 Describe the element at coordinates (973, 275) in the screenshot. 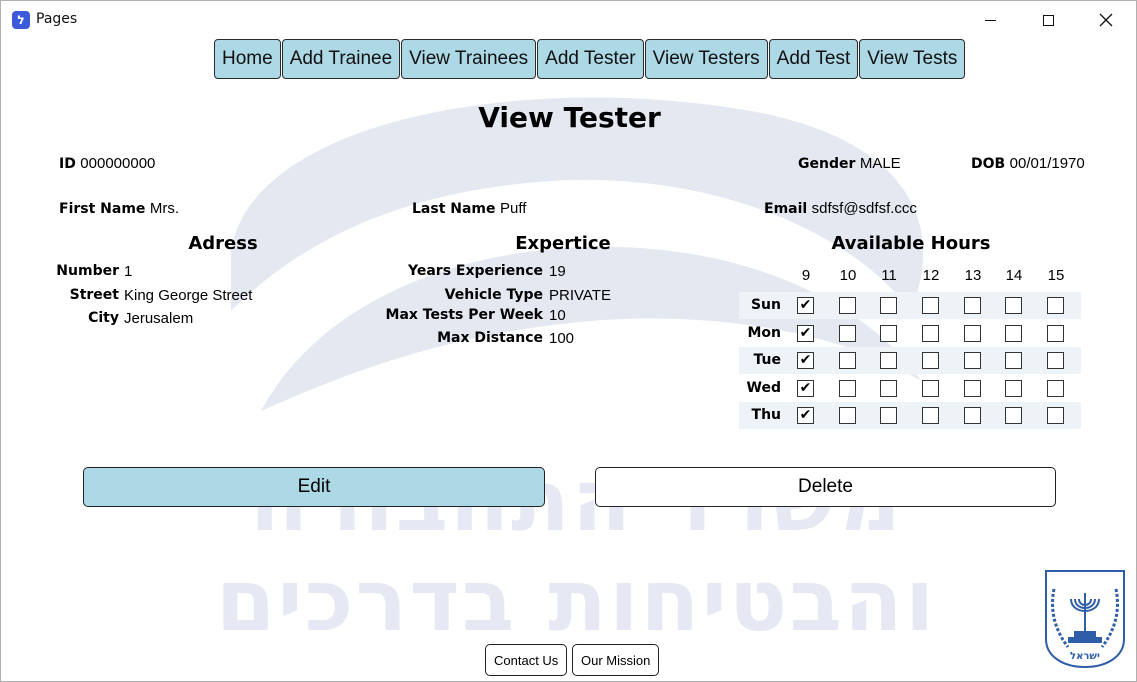

I see `hour-header-13: 13` at that location.